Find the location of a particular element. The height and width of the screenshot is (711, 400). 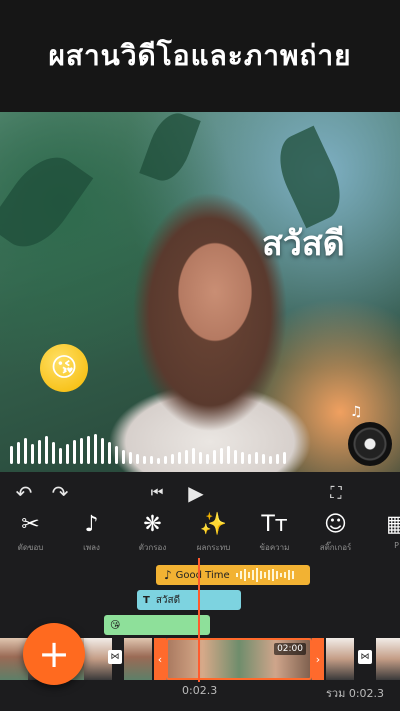

tool-sticker: ☺ สติ๊กเกอร์ is located at coordinates (335, 535).